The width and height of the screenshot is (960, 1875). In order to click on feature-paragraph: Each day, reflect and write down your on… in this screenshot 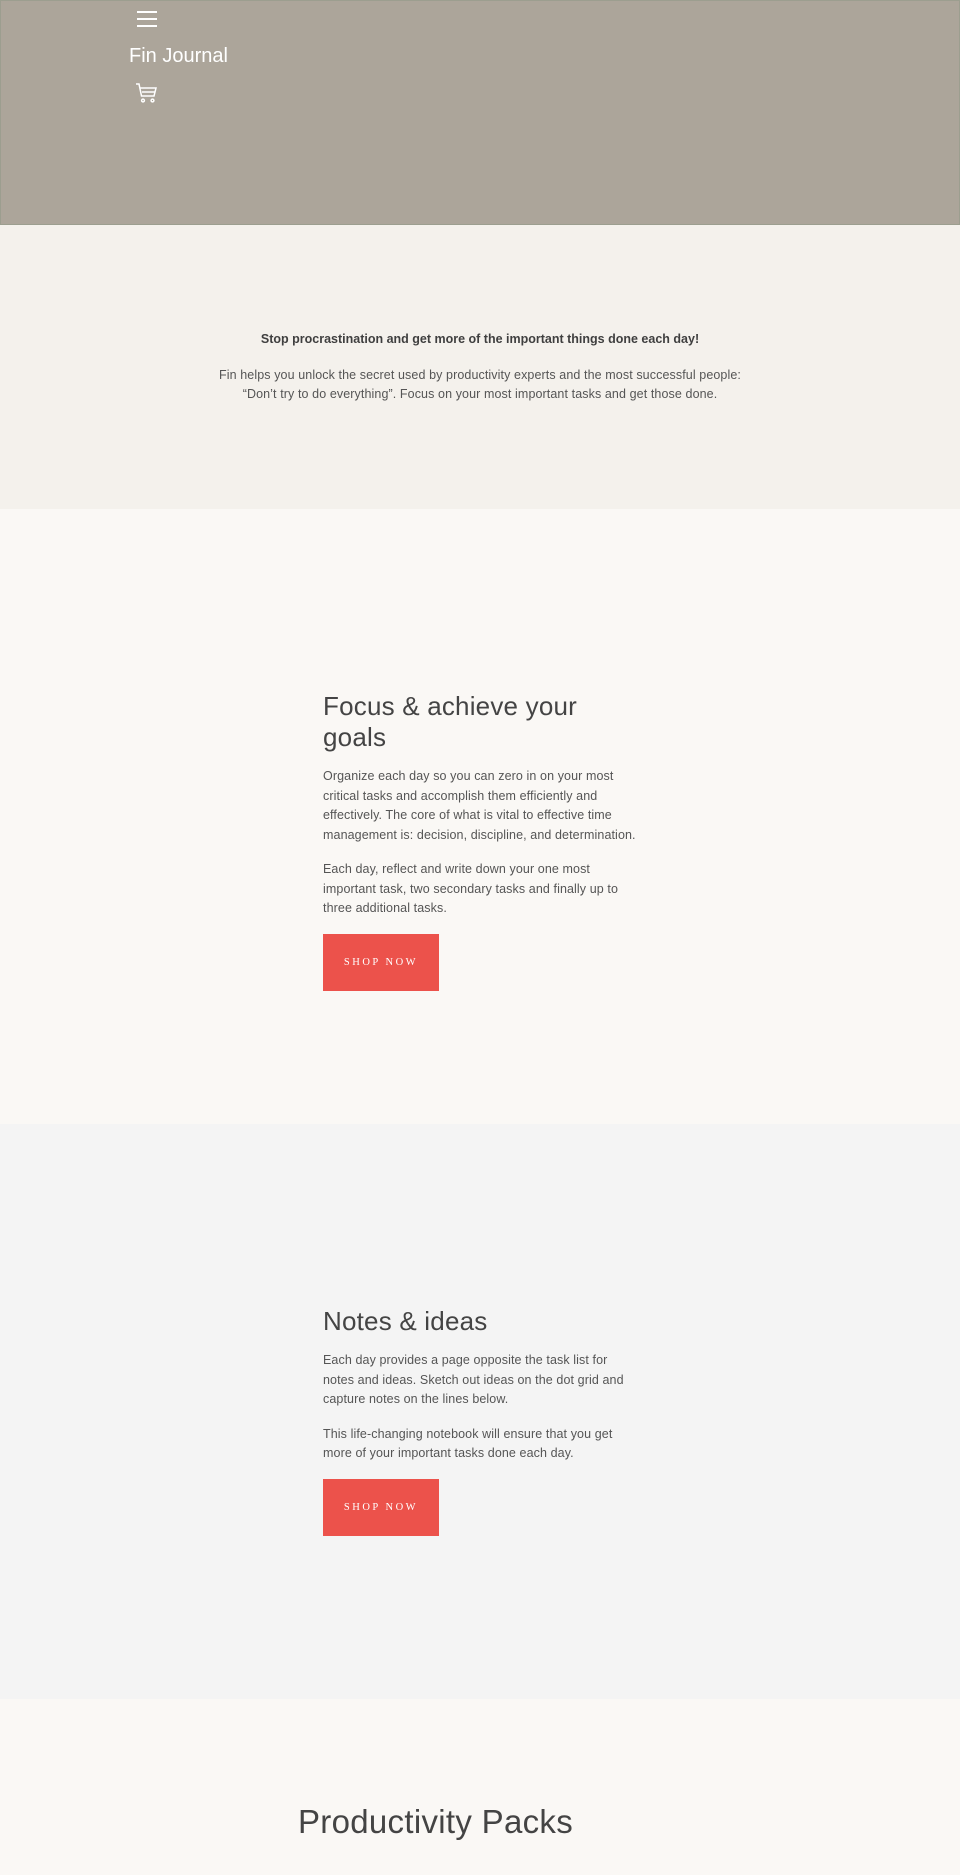, I will do `click(471, 888)`.